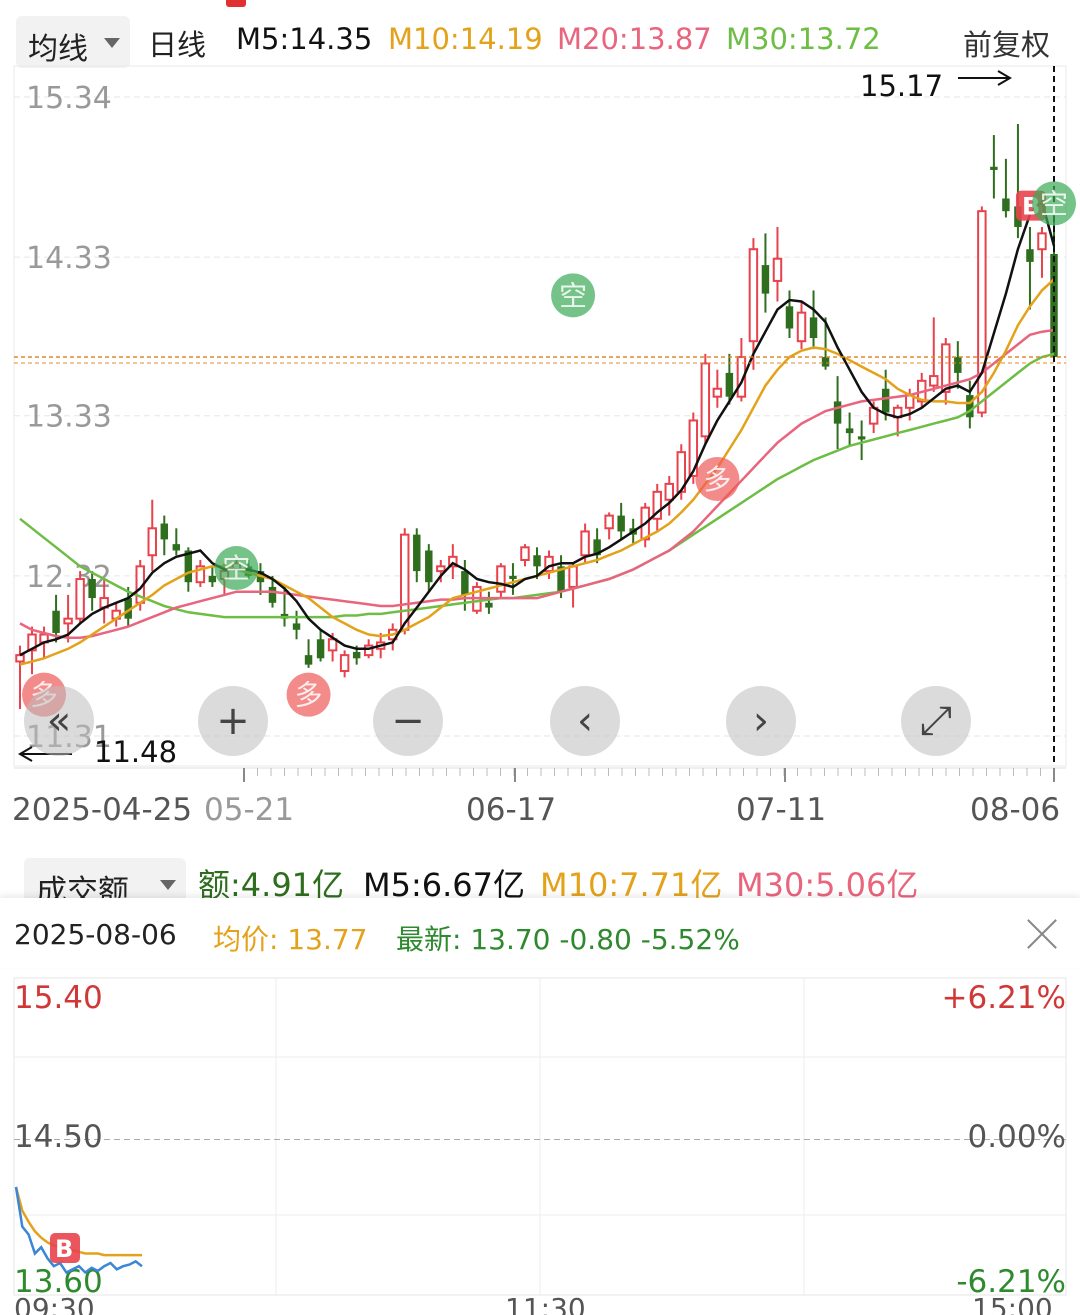 The width and height of the screenshot is (1080, 1315). What do you see at coordinates (69, 417) in the screenshot?
I see `kline-y-tick: 13.33` at bounding box center [69, 417].